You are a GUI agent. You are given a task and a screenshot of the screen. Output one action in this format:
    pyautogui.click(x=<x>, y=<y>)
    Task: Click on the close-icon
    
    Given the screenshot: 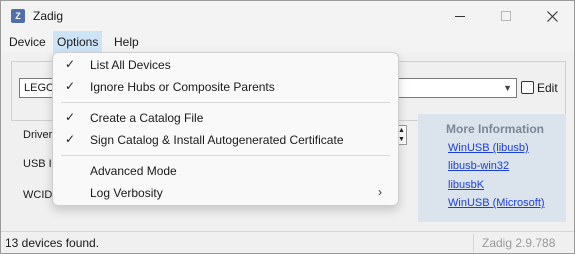 What is the action you would take?
    pyautogui.click(x=552, y=16)
    